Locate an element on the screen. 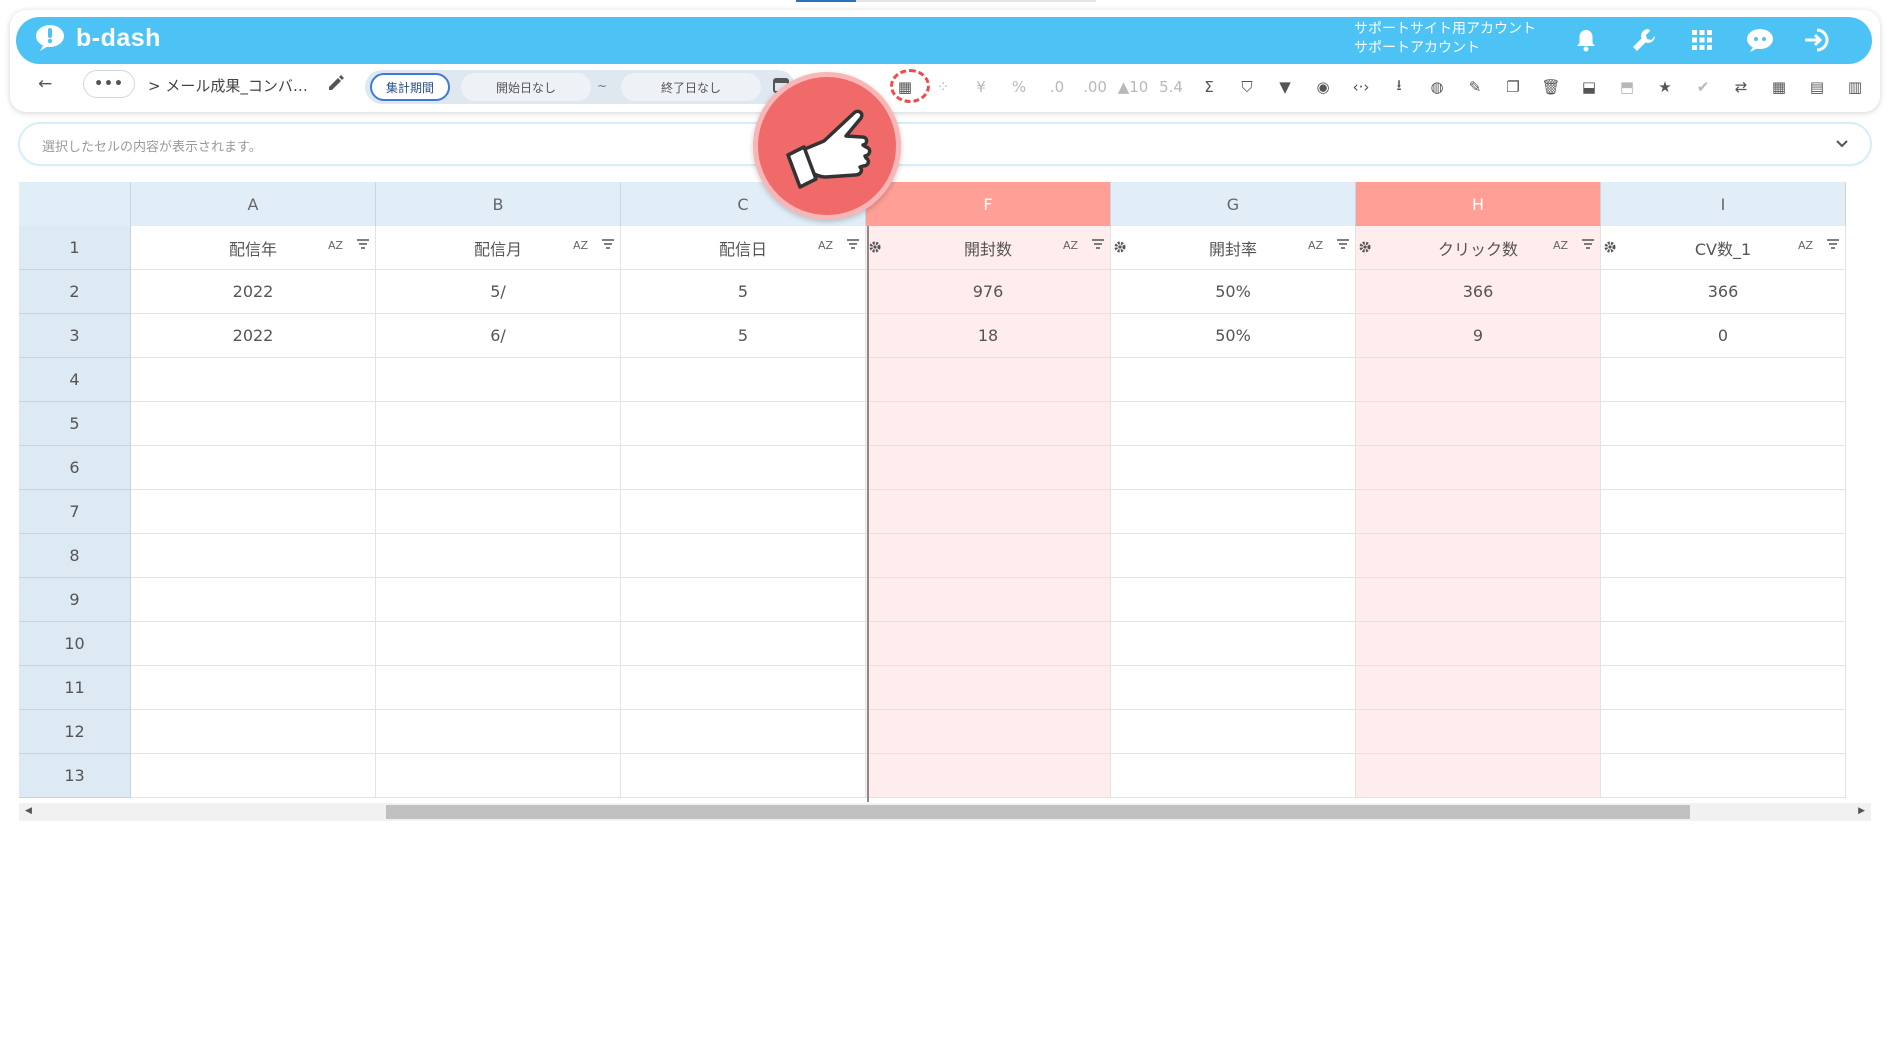 This screenshot has height=1063, width=1890. column-header-cell: 配信月 AZ is located at coordinates (498, 248).